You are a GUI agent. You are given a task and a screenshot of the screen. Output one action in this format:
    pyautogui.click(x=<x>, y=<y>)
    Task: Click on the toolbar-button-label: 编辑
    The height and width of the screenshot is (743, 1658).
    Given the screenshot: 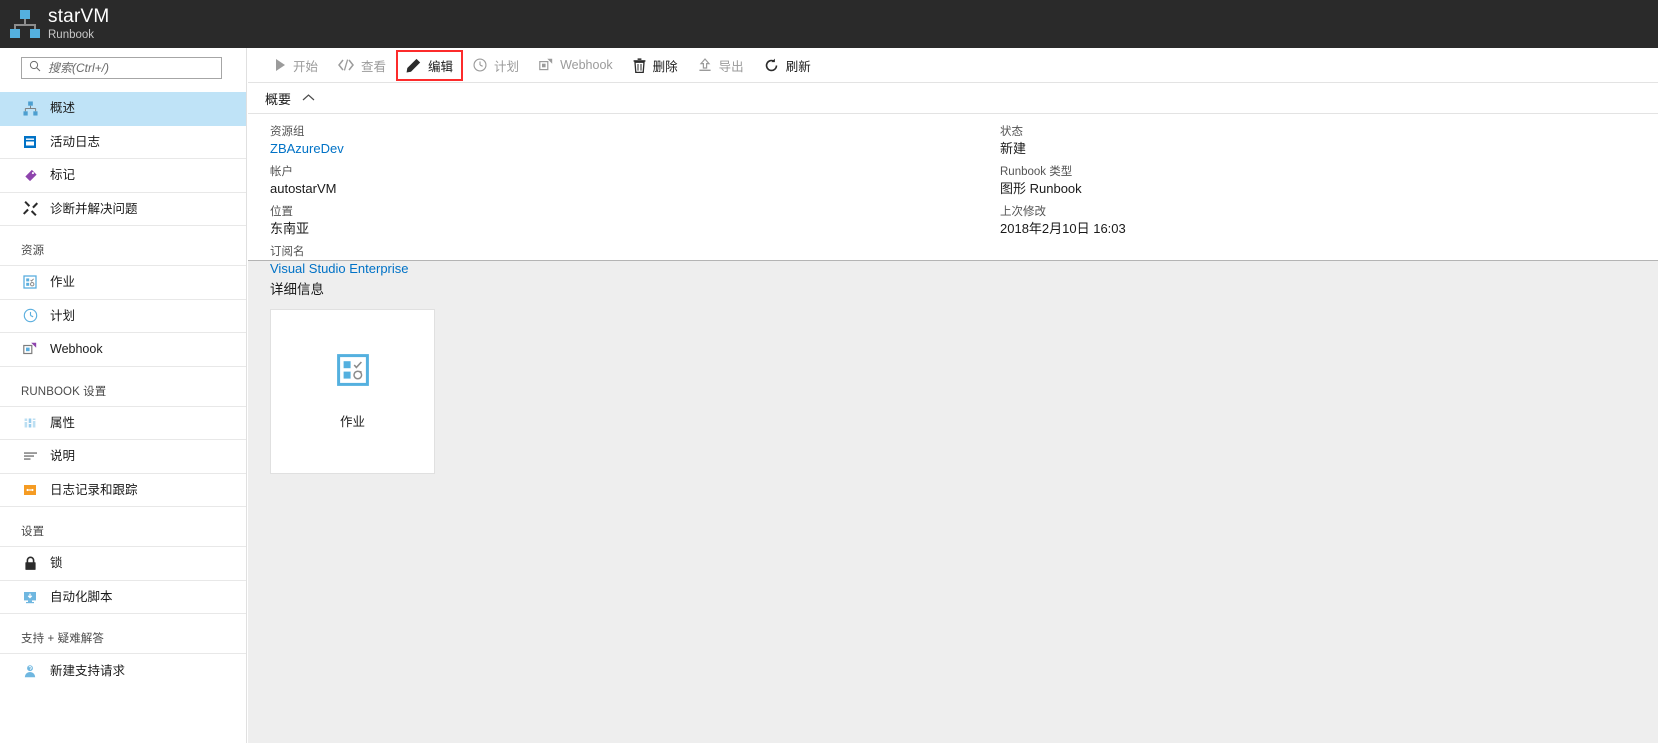 What is the action you would take?
    pyautogui.click(x=441, y=66)
    